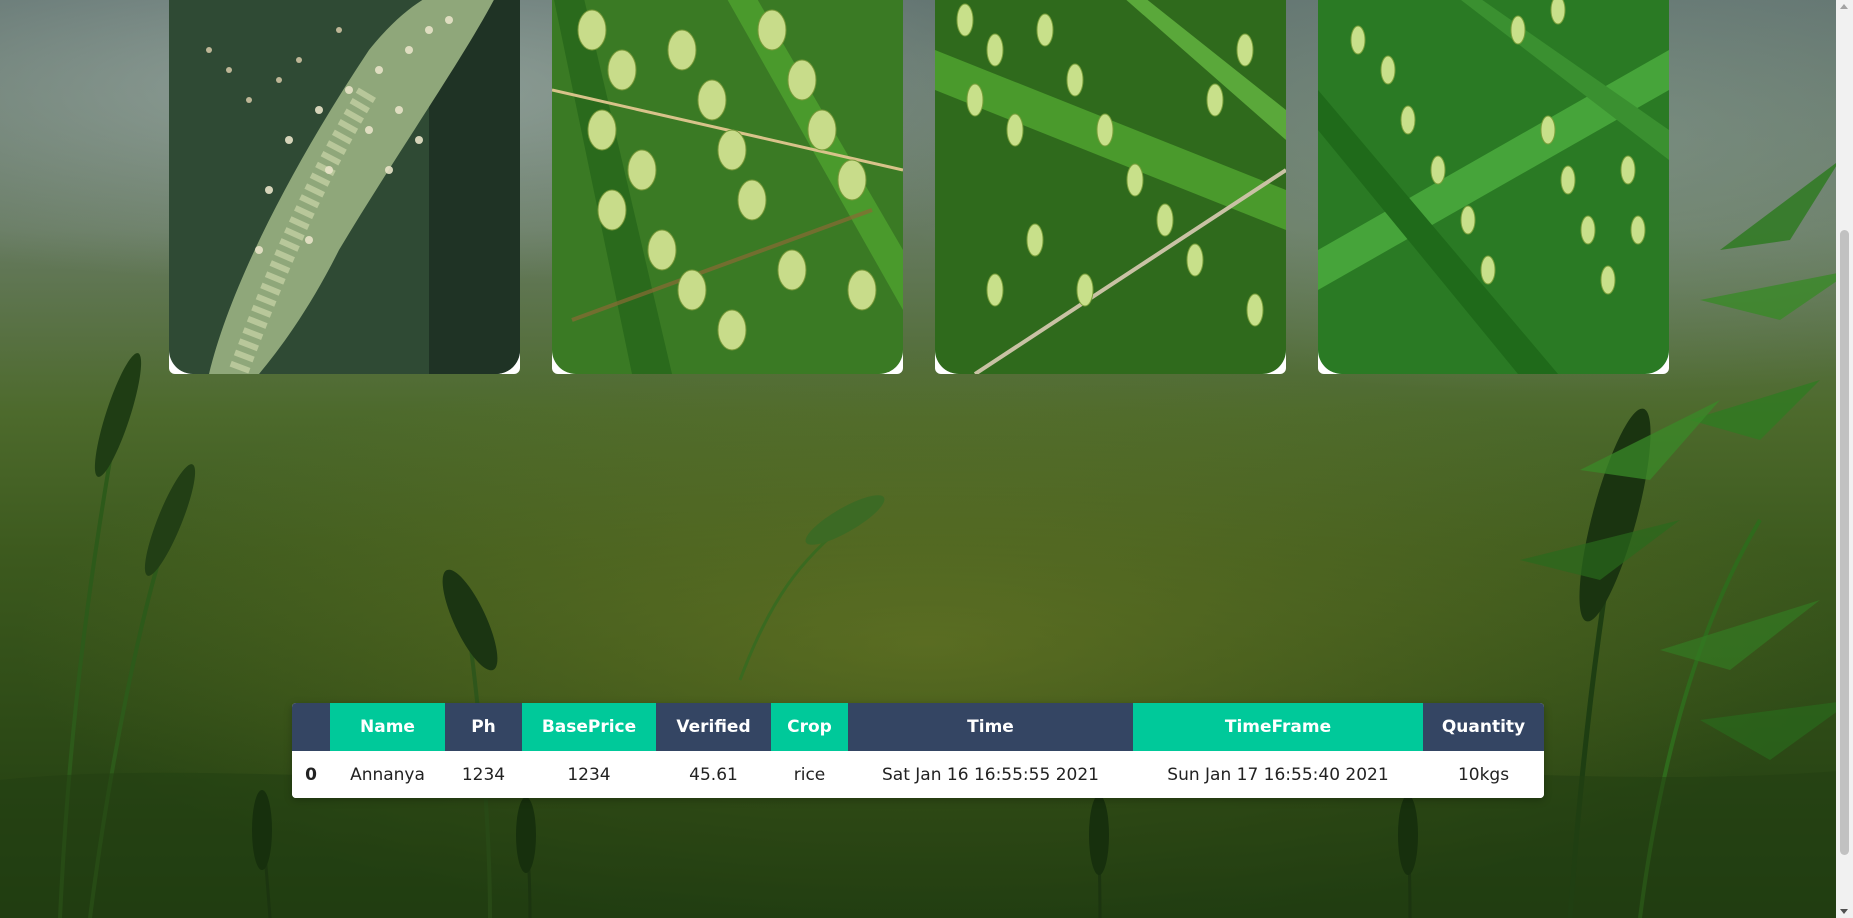  What do you see at coordinates (1483, 774) in the screenshot?
I see `cell-quantity: 10kgs` at bounding box center [1483, 774].